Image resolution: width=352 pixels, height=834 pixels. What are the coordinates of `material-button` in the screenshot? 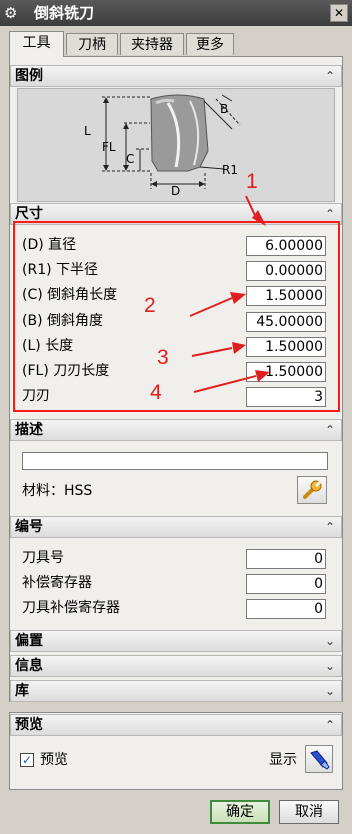 It's located at (312, 490).